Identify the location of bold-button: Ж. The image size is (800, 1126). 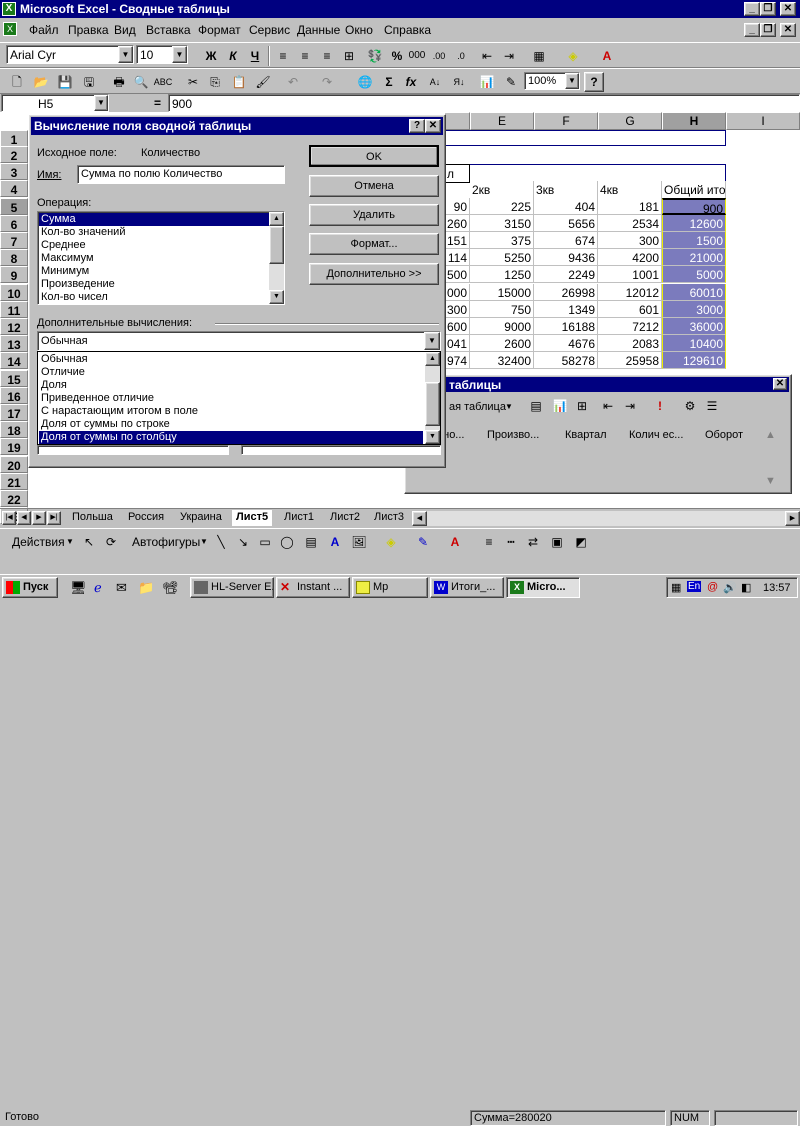
(211, 56).